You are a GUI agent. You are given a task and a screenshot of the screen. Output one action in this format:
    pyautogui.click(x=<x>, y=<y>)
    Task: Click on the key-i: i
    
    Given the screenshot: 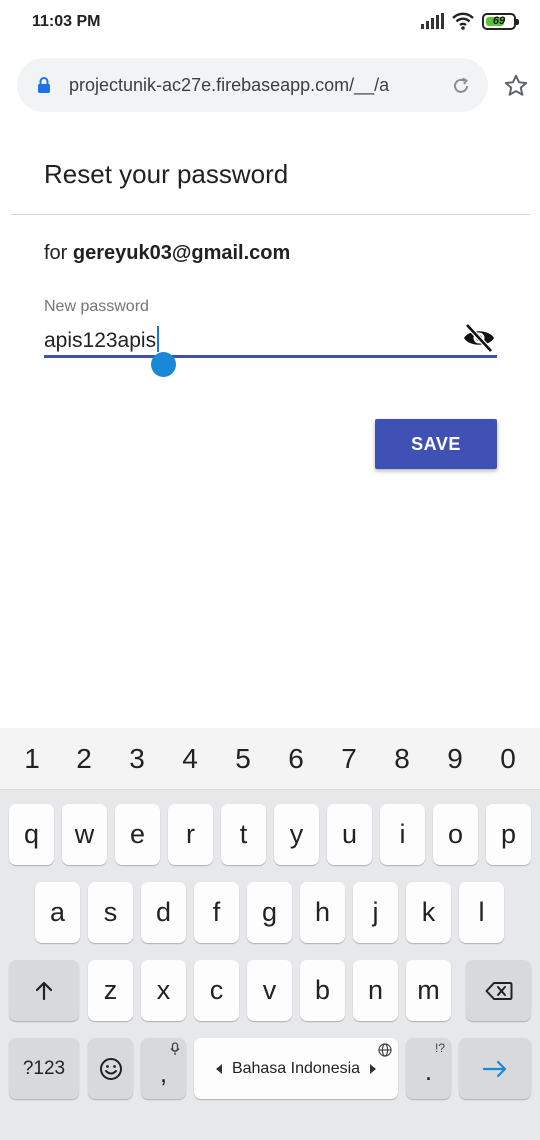 What is the action you would take?
    pyautogui.click(x=402, y=834)
    